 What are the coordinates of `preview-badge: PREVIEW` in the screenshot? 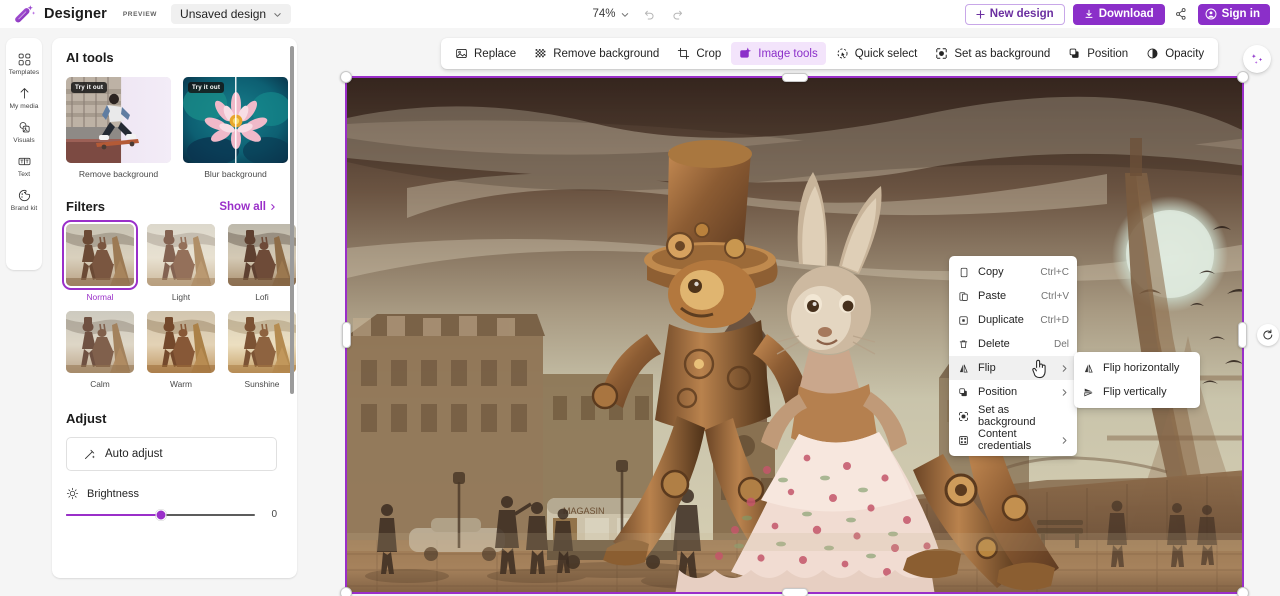 It's located at (140, 14).